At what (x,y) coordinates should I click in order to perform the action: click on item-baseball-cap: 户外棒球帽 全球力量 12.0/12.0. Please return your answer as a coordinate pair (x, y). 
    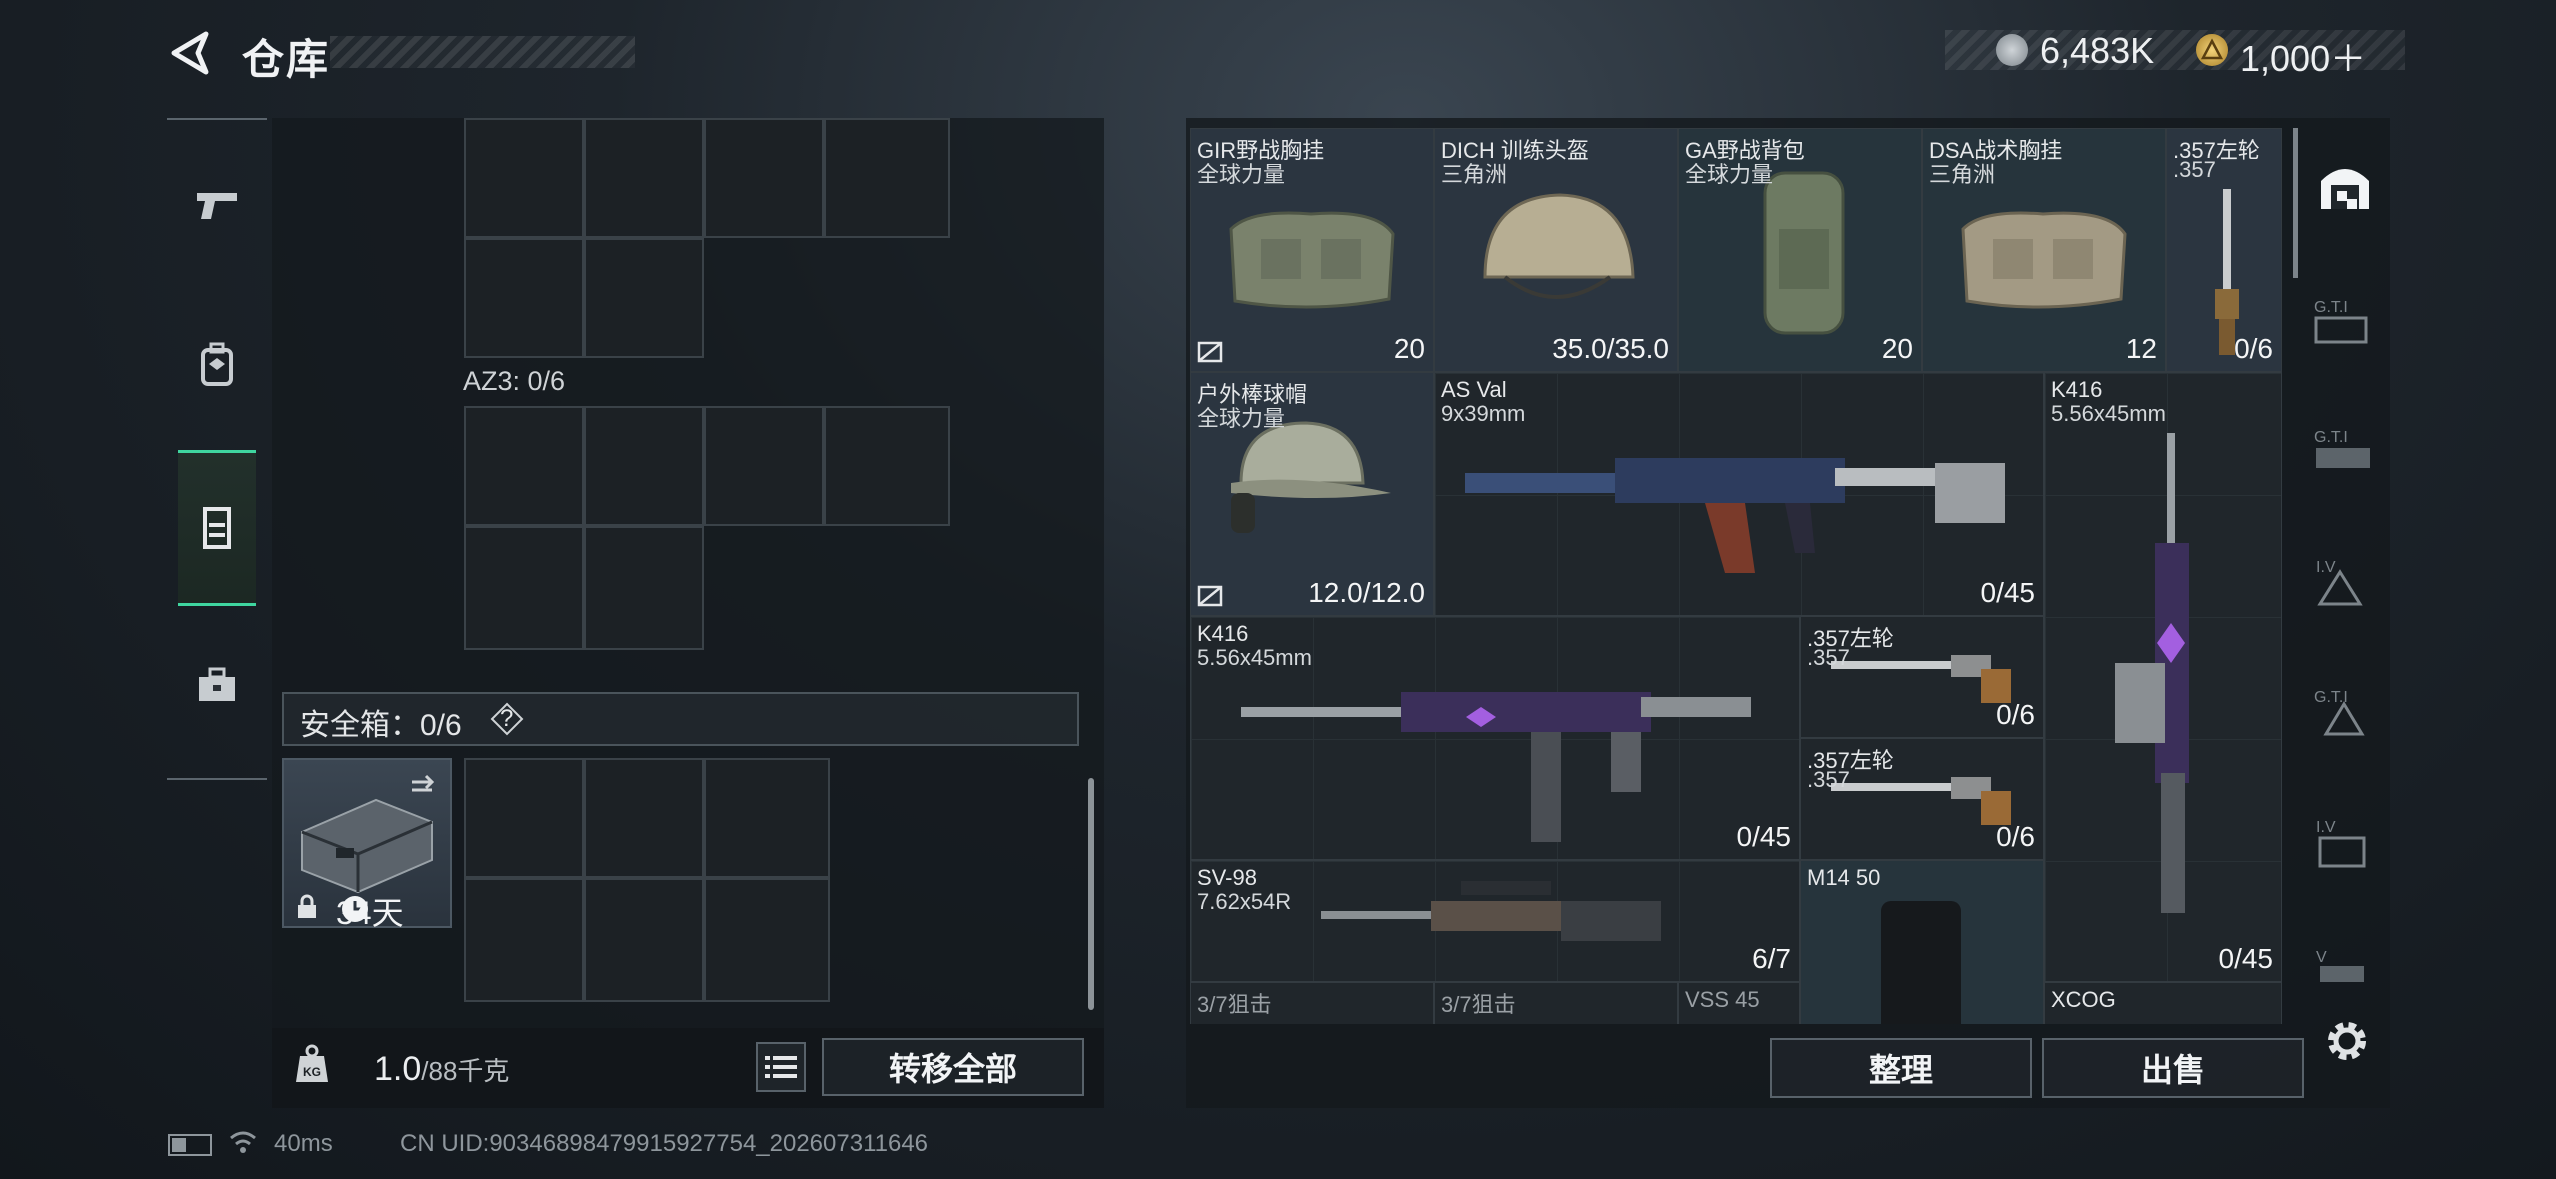
    Looking at the image, I should click on (1312, 494).